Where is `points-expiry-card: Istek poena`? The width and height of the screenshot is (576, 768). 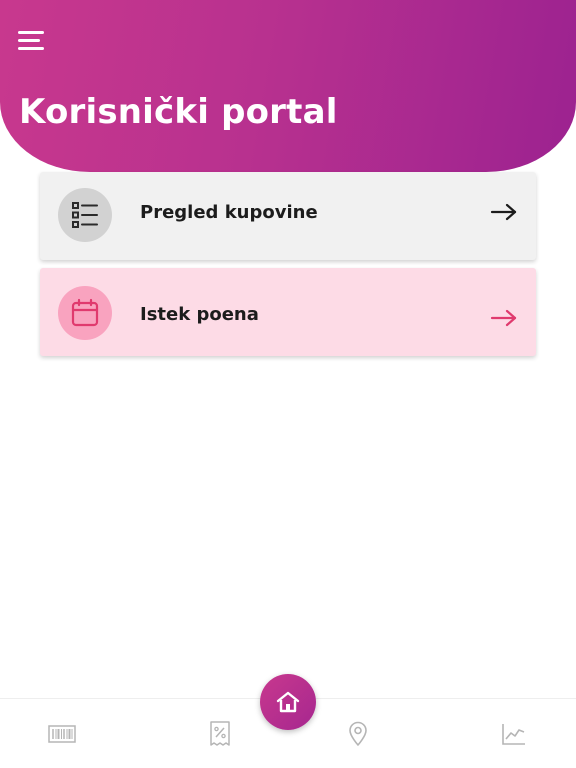
points-expiry-card: Istek poena is located at coordinates (288, 312).